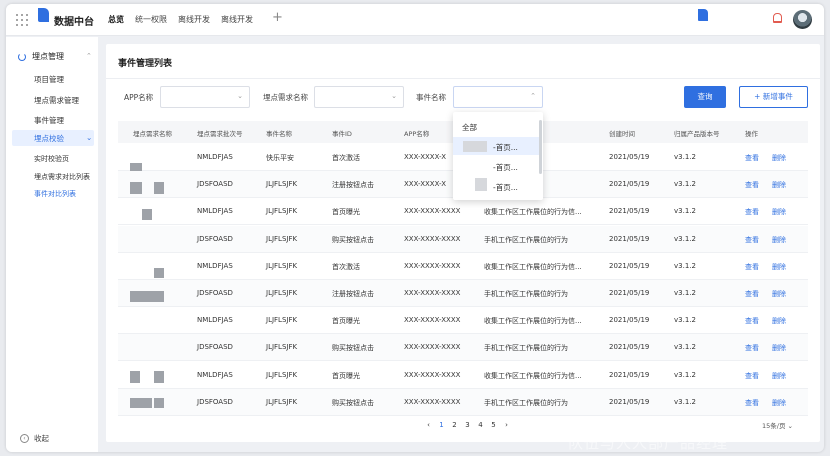 The image size is (830, 456). Describe the element at coordinates (802, 19) in the screenshot. I see `avatar` at that location.